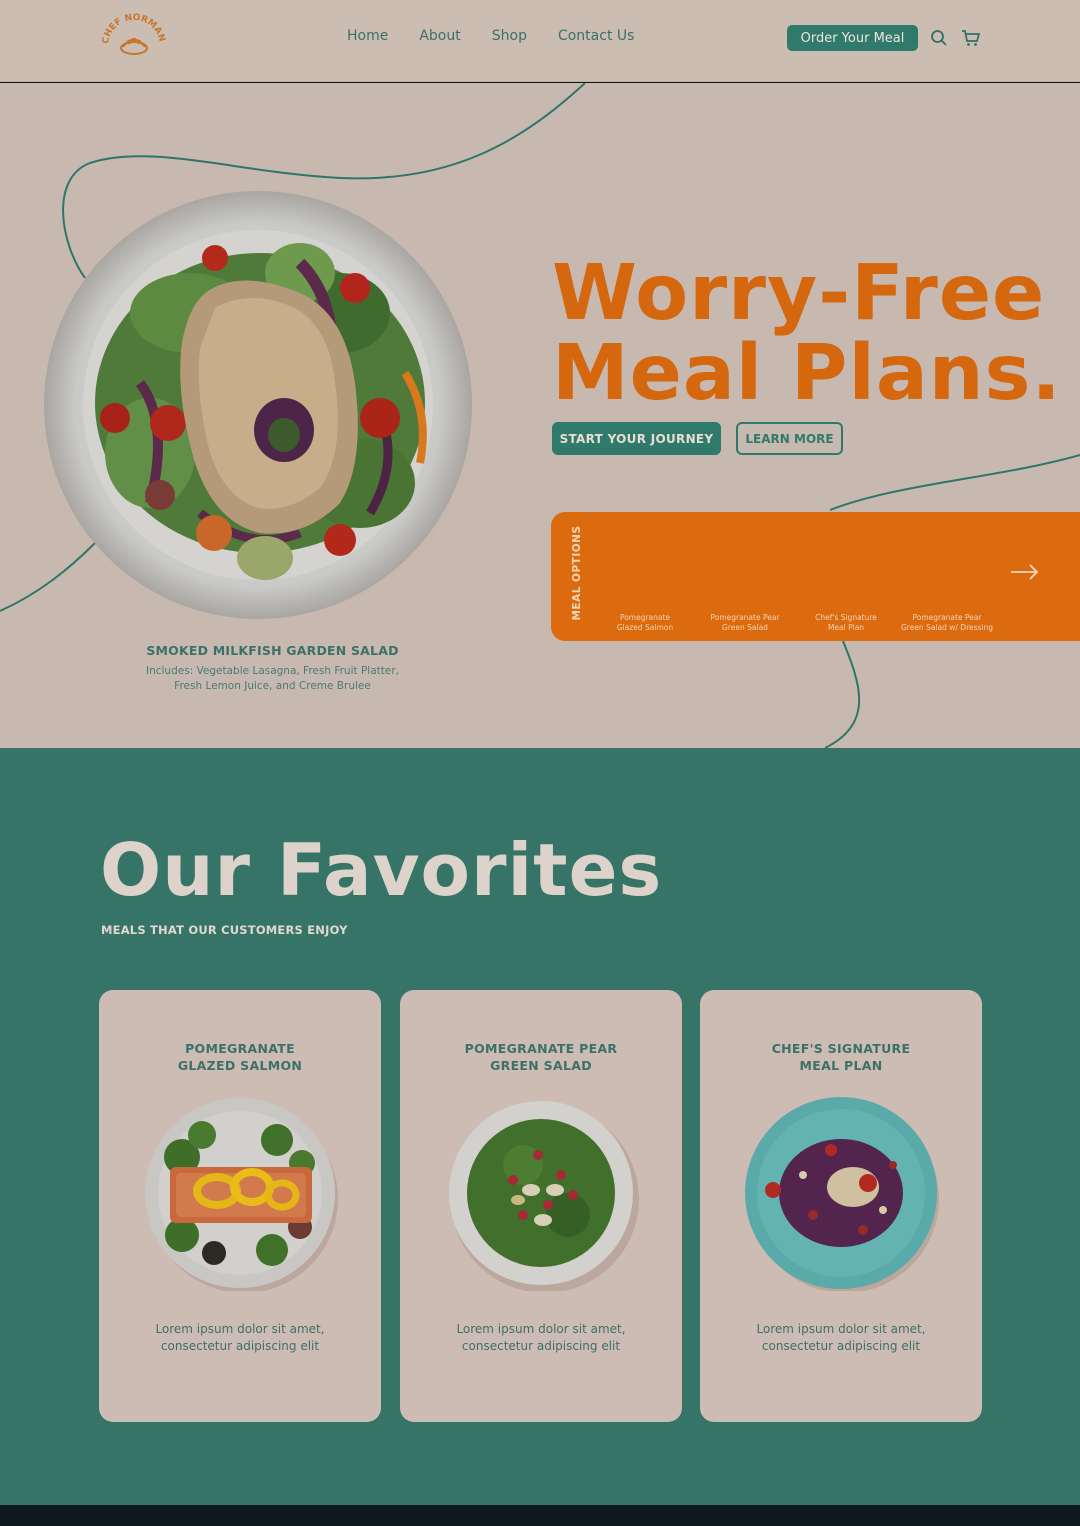 The height and width of the screenshot is (1526, 1080). What do you see at coordinates (367, 36) in the screenshot?
I see `nav-home: Home` at bounding box center [367, 36].